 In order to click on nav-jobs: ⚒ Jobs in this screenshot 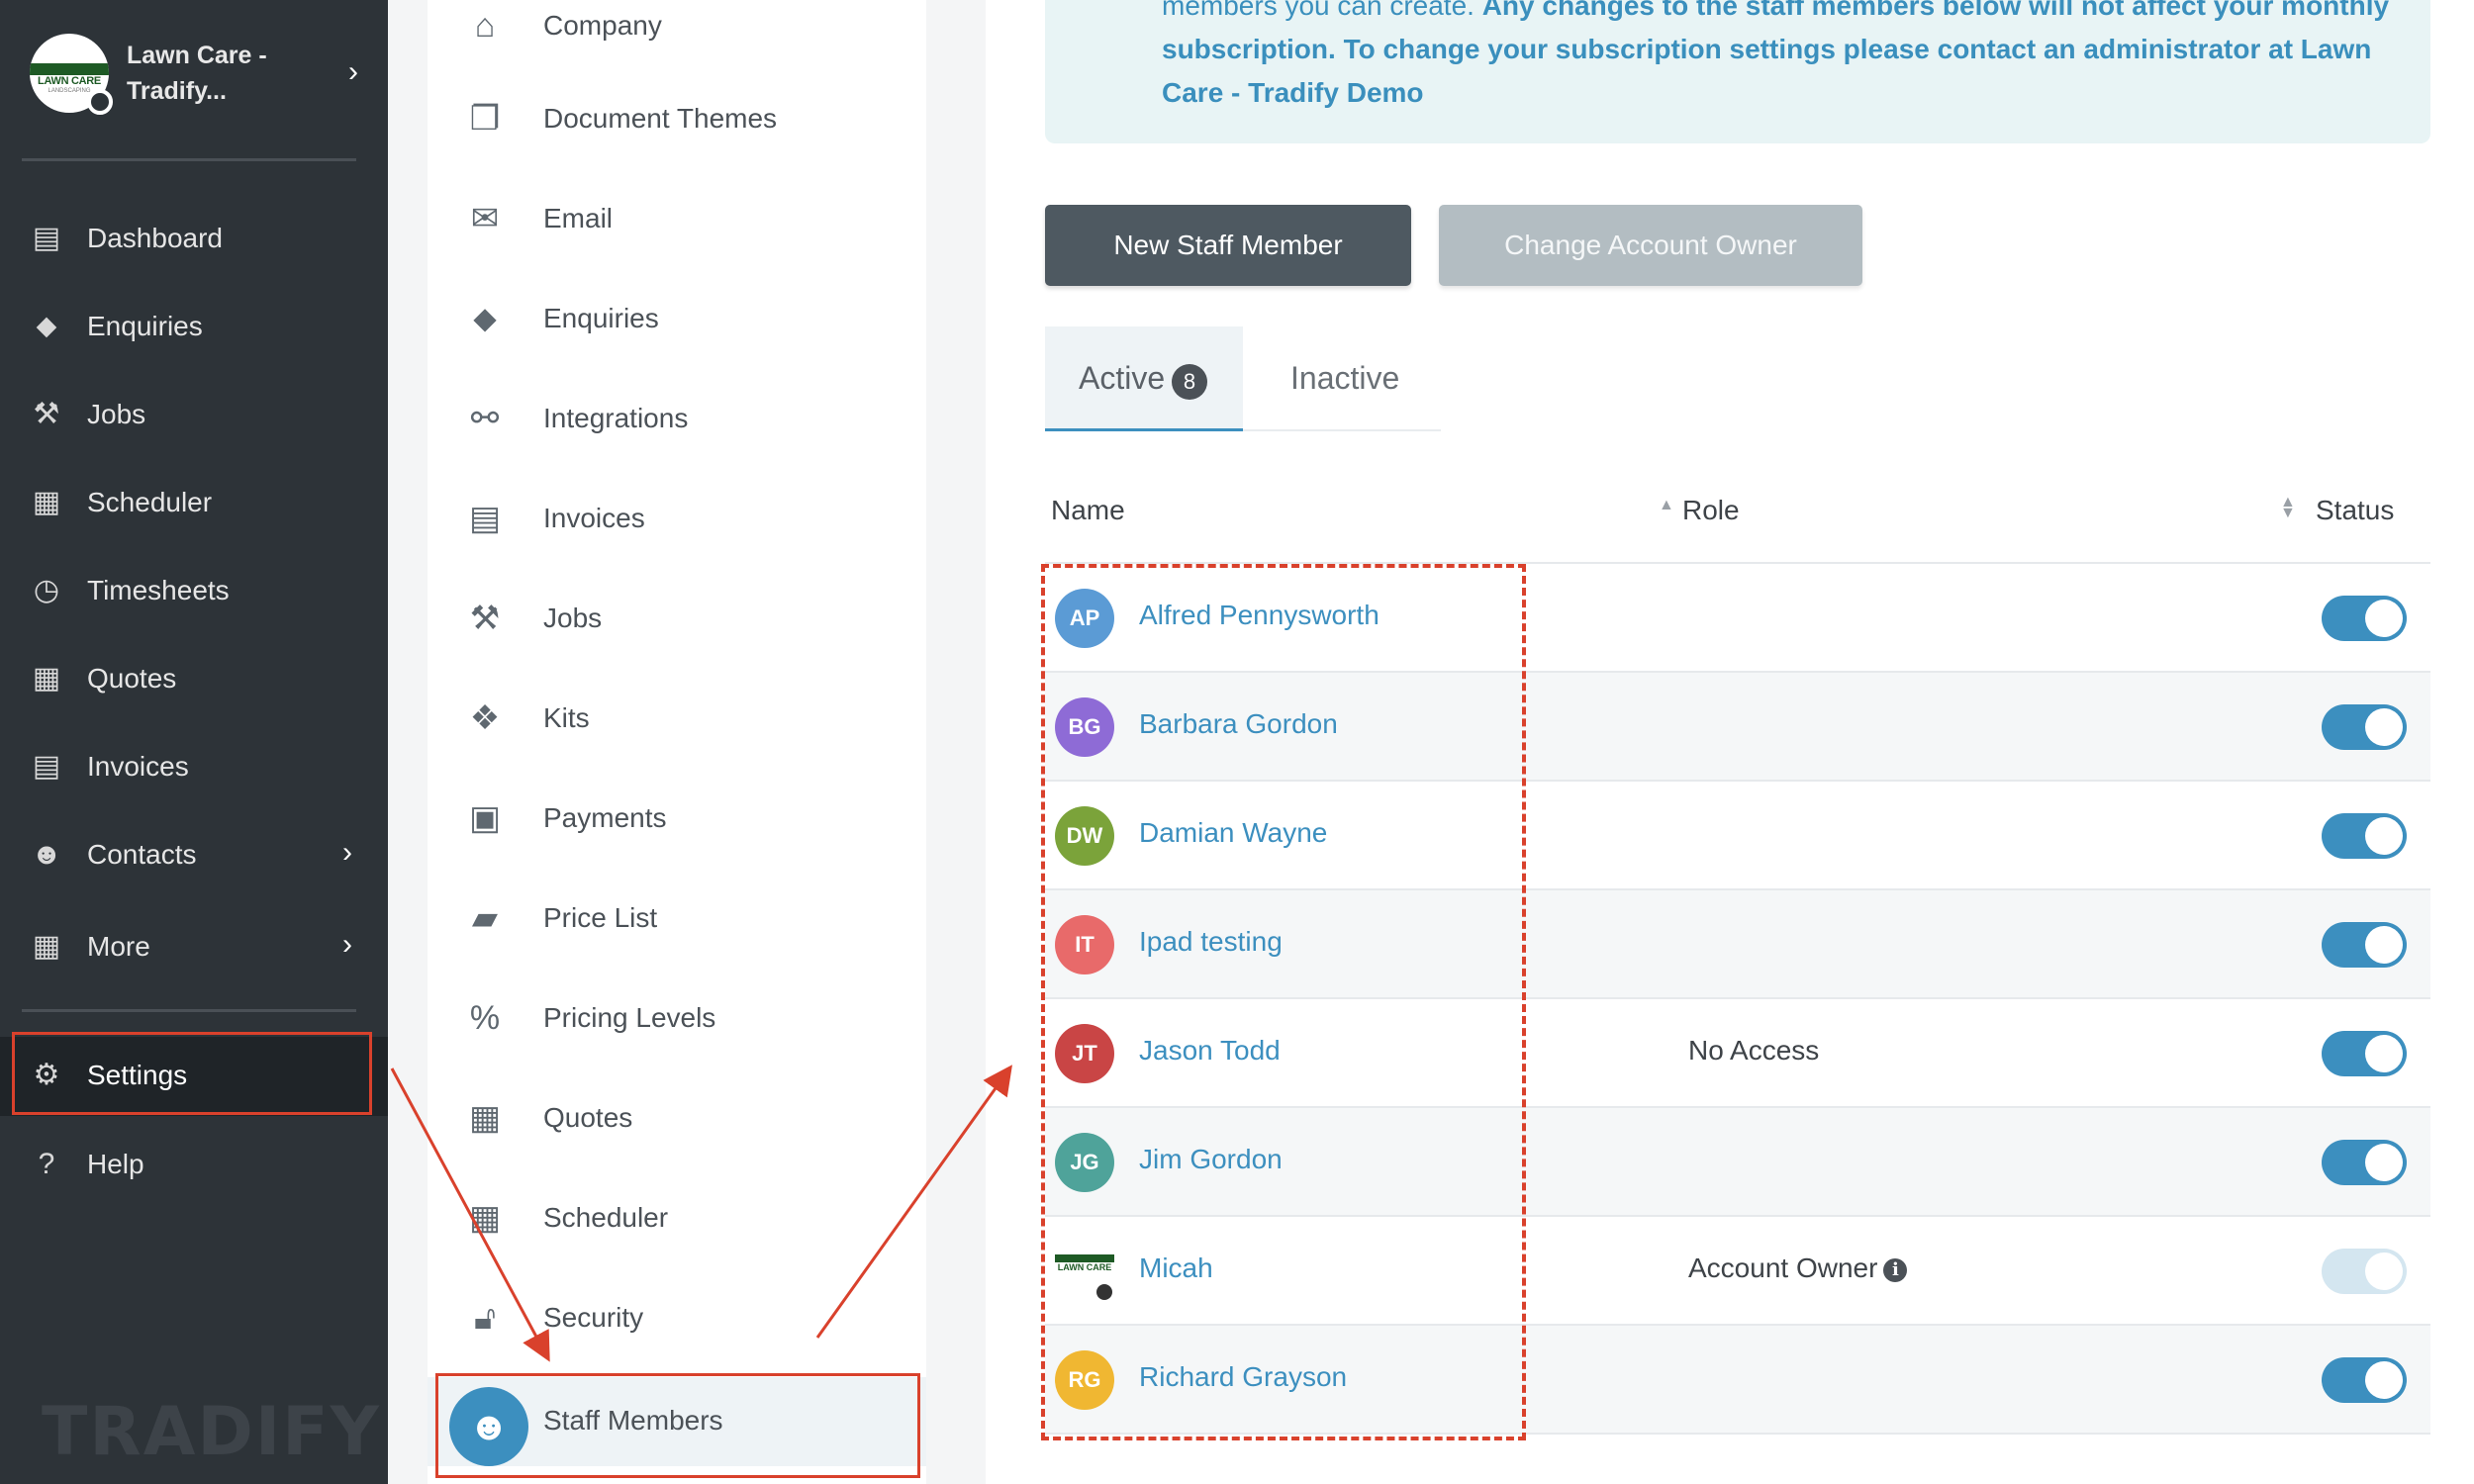, I will do `click(194, 415)`.